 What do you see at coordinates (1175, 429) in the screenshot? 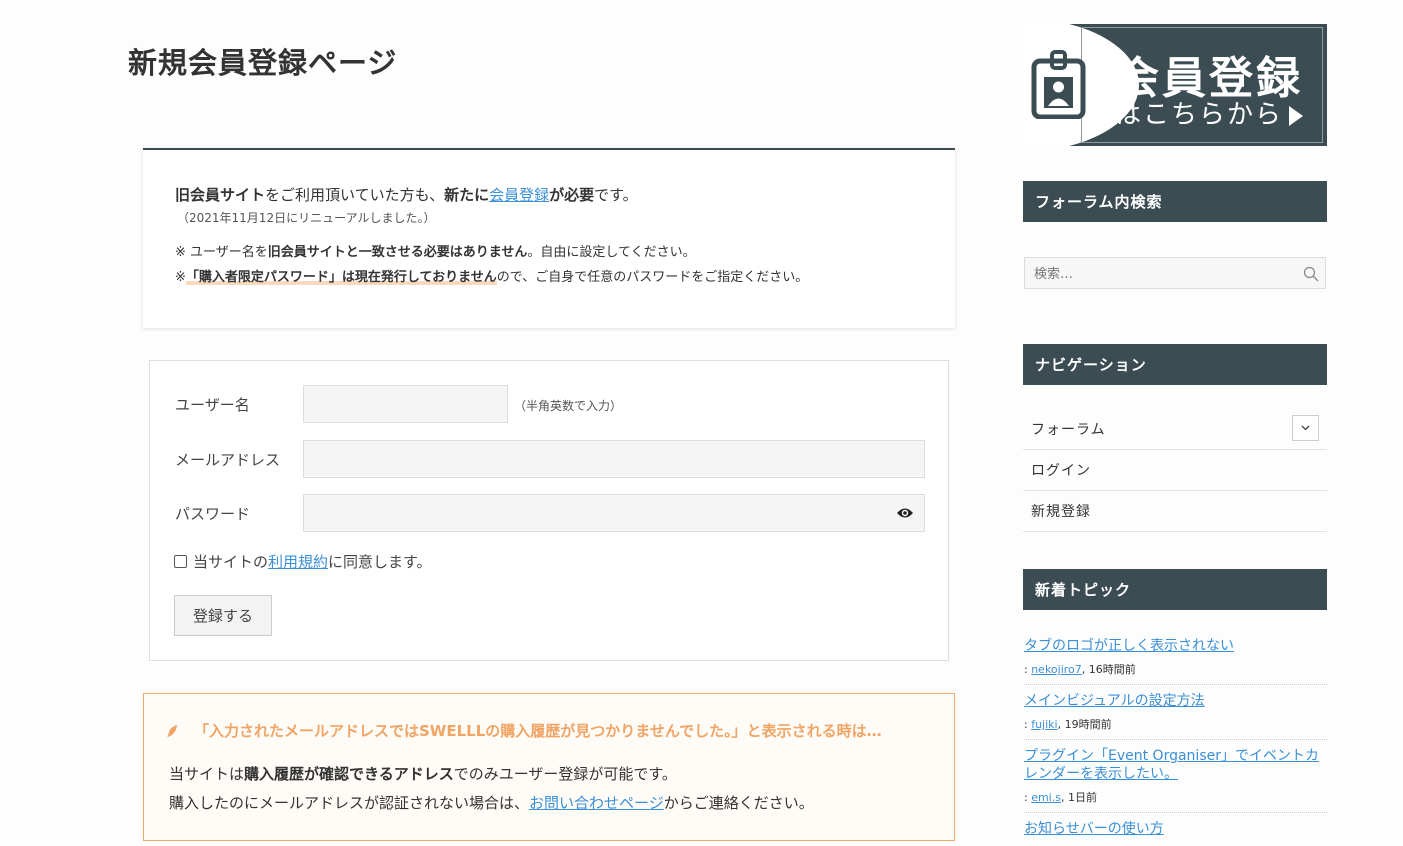
I see `nav-item-forum: フォーラム` at bounding box center [1175, 429].